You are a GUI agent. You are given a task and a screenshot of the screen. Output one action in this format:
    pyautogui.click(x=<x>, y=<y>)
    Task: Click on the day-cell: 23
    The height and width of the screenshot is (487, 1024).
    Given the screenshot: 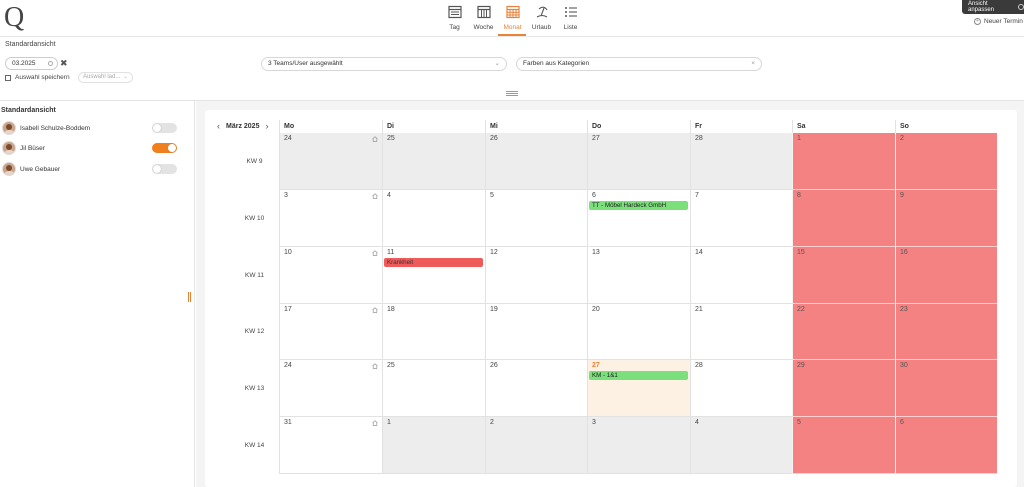 What is the action you would take?
    pyautogui.click(x=946, y=332)
    